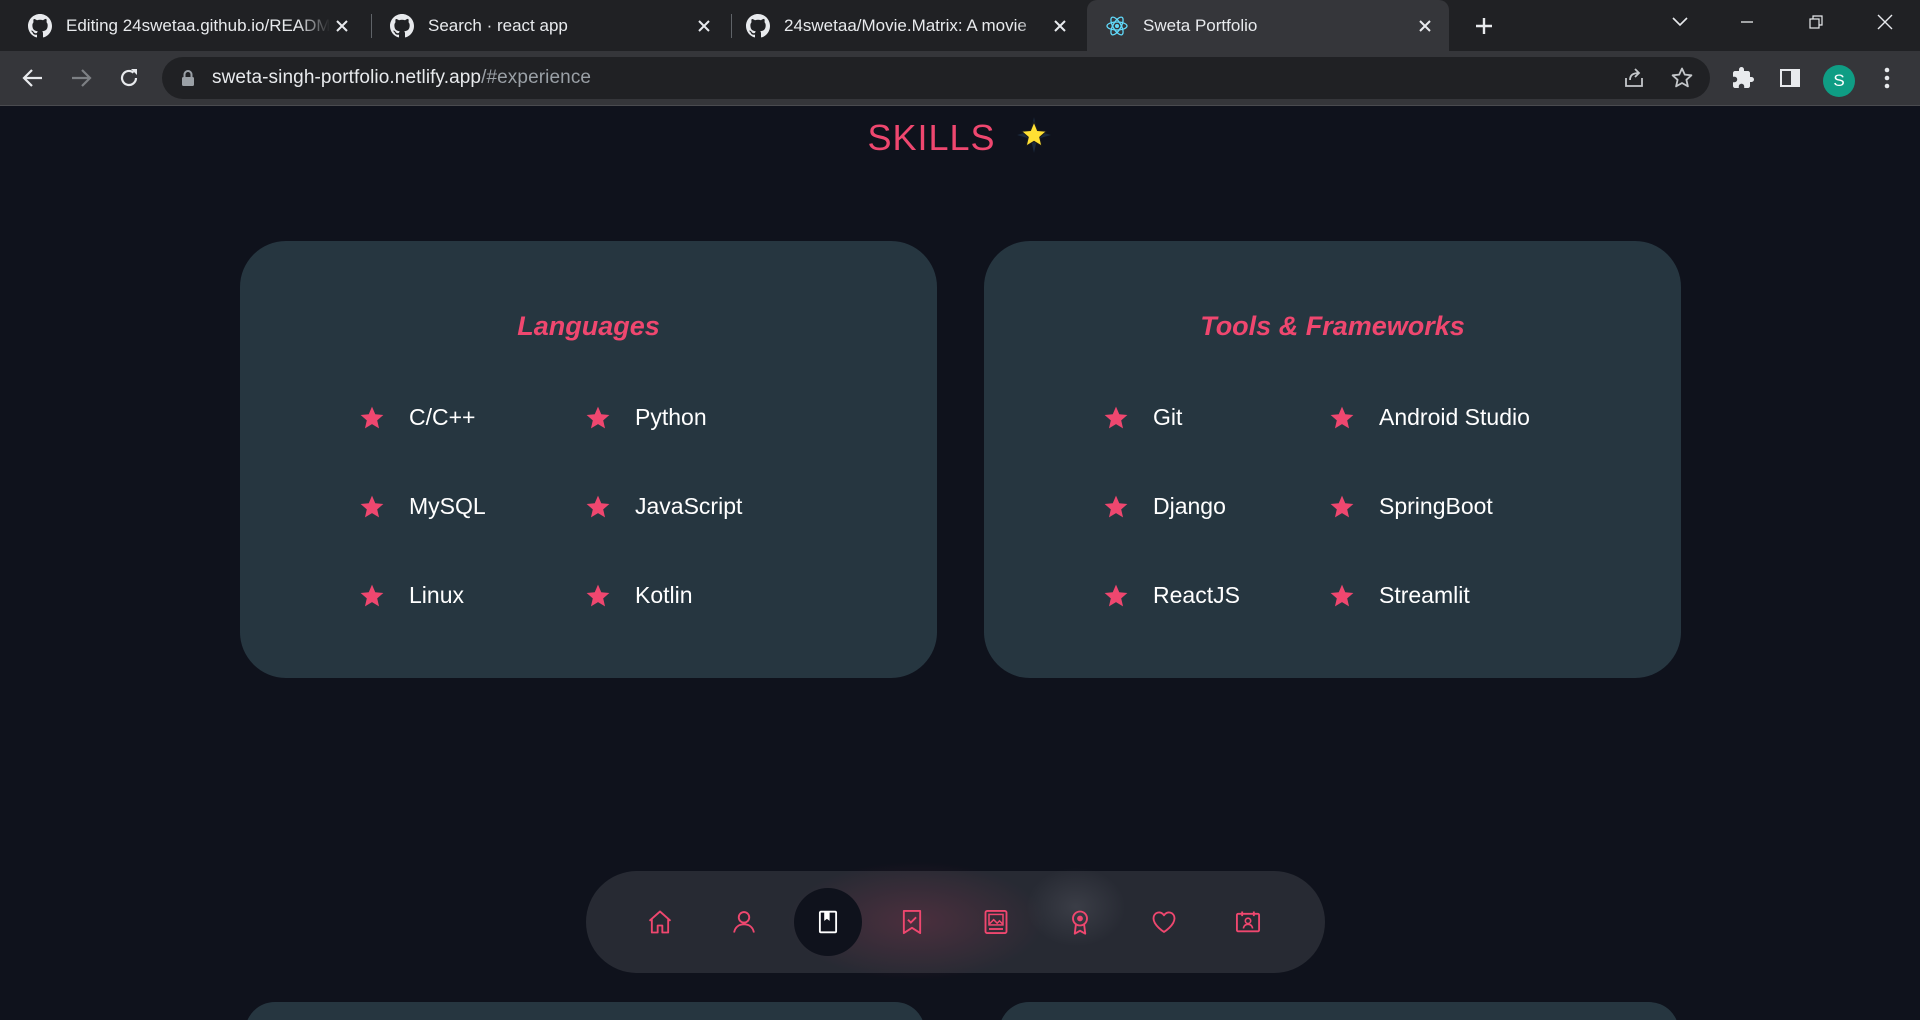  I want to click on bottom-navigation, so click(955, 921).